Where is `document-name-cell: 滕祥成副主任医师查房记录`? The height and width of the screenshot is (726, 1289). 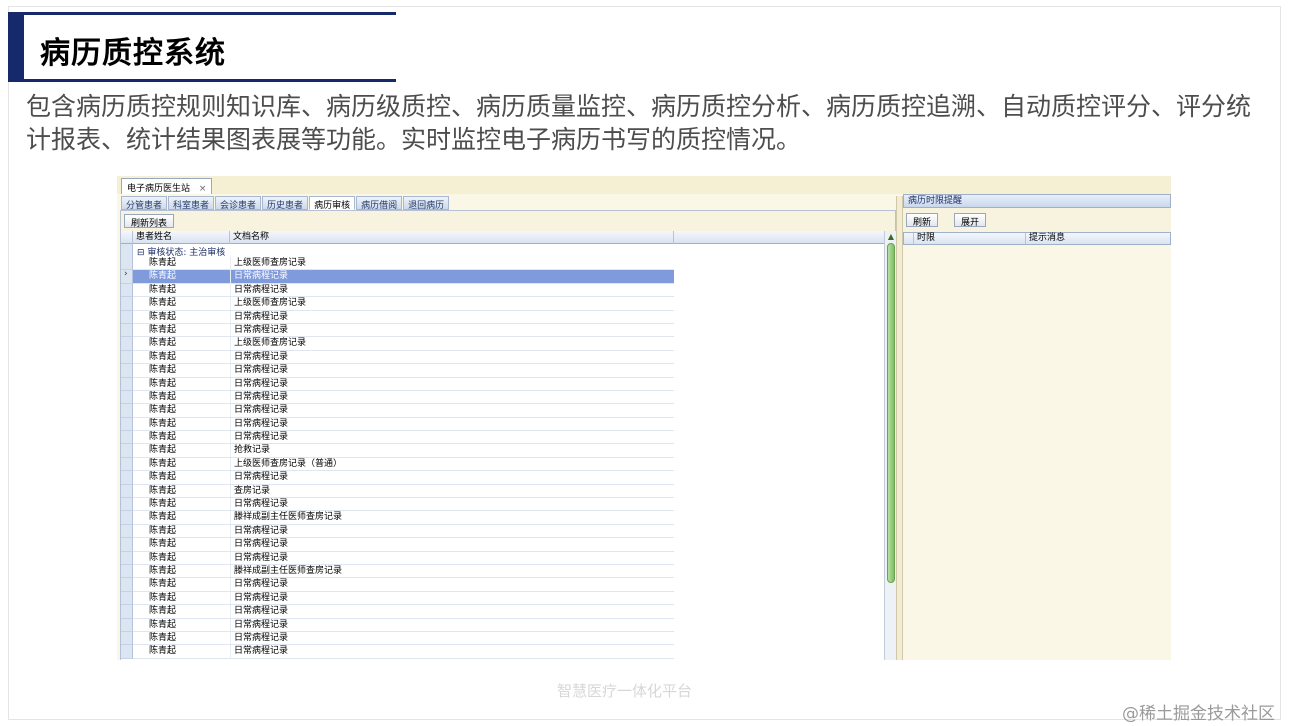 document-name-cell: 滕祥成副主任医师查房记录 is located at coordinates (452, 571).